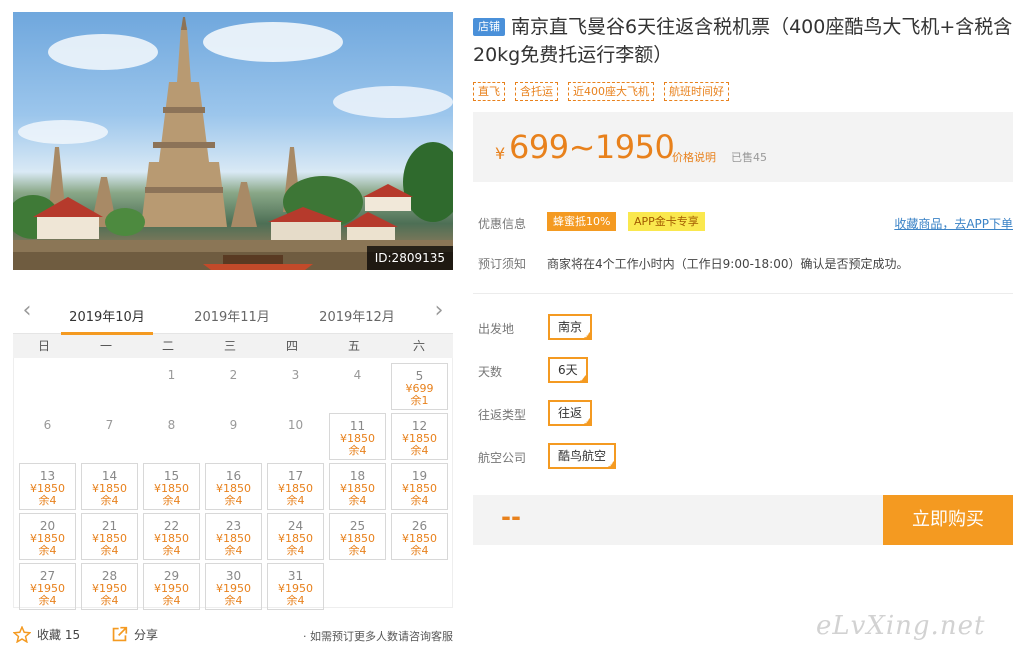 The width and height of the screenshot is (1021, 660). I want to click on calendar-day-31: 31 ¥1950 余4, so click(295, 586).